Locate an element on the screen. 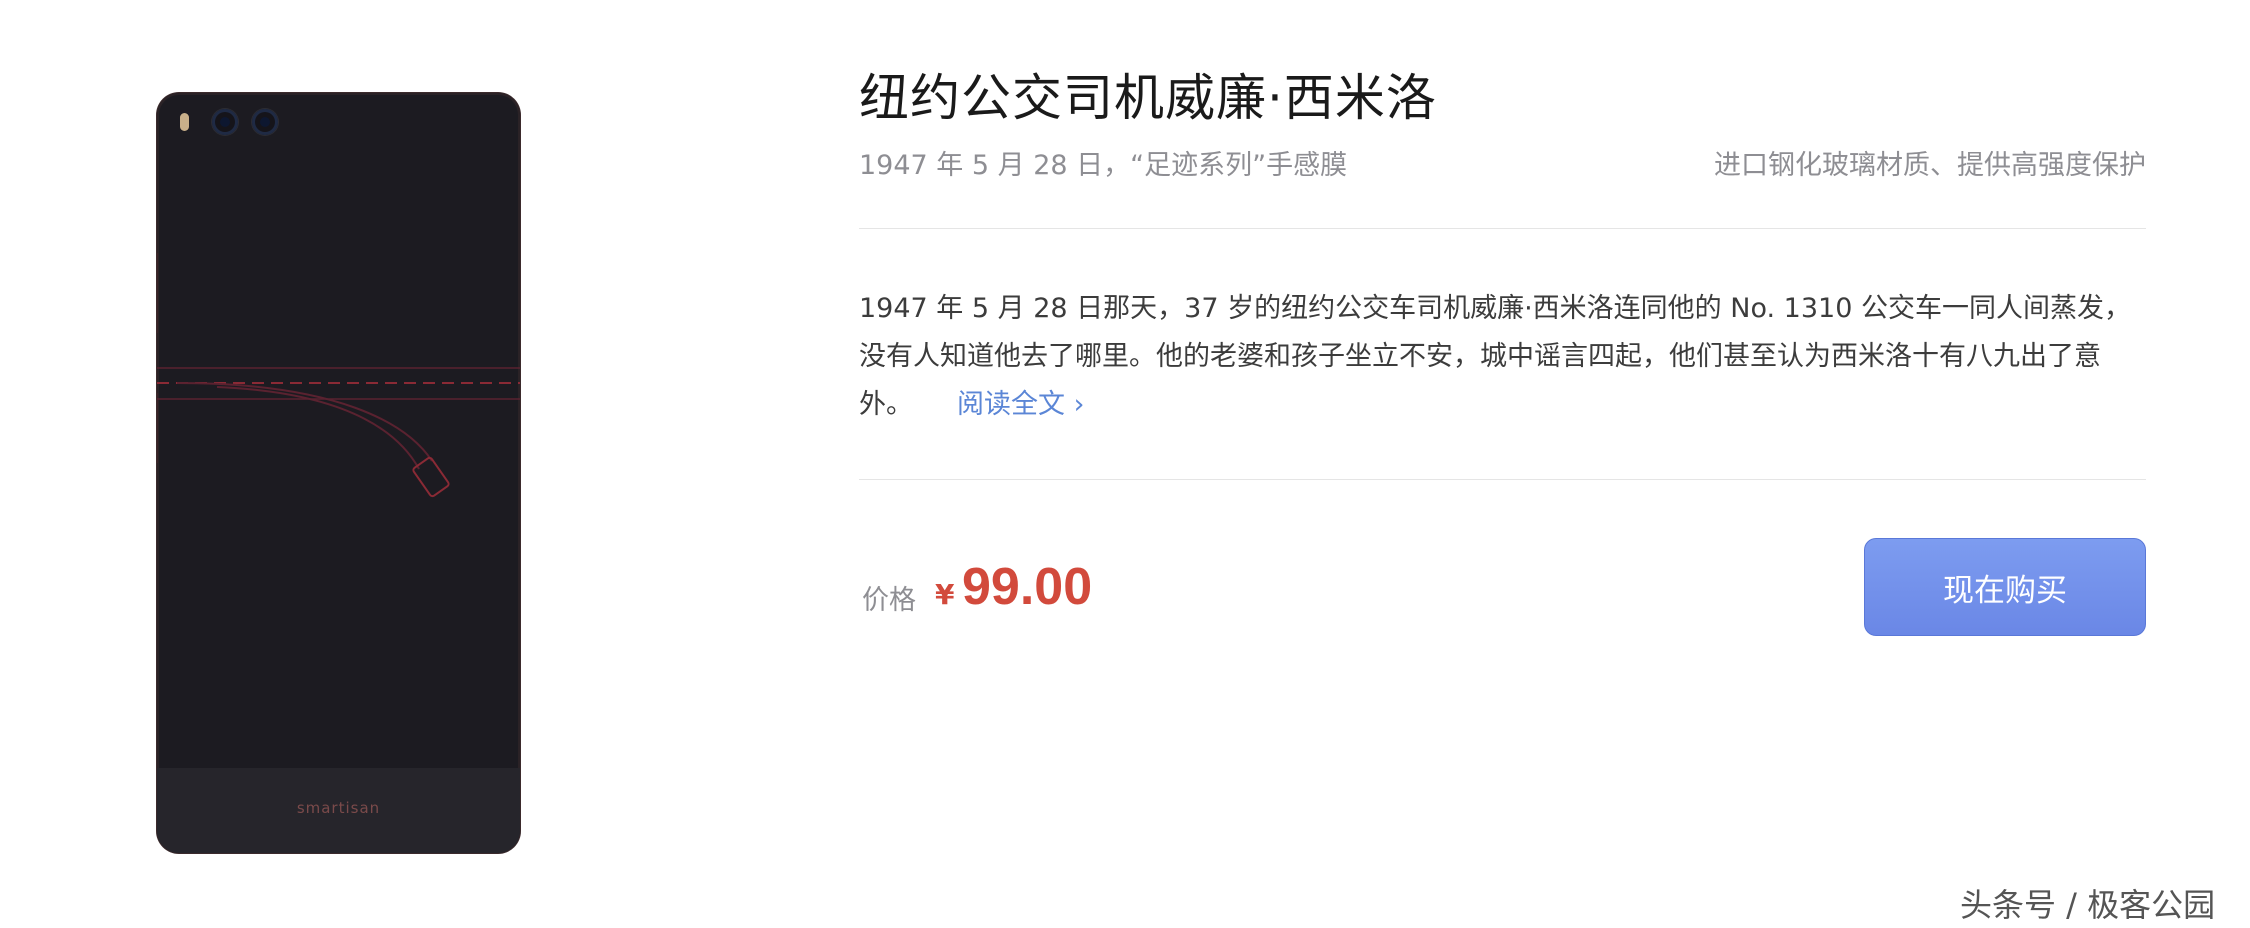 This screenshot has height=928, width=2250. product-image-phone: smartisan is located at coordinates (338, 473).